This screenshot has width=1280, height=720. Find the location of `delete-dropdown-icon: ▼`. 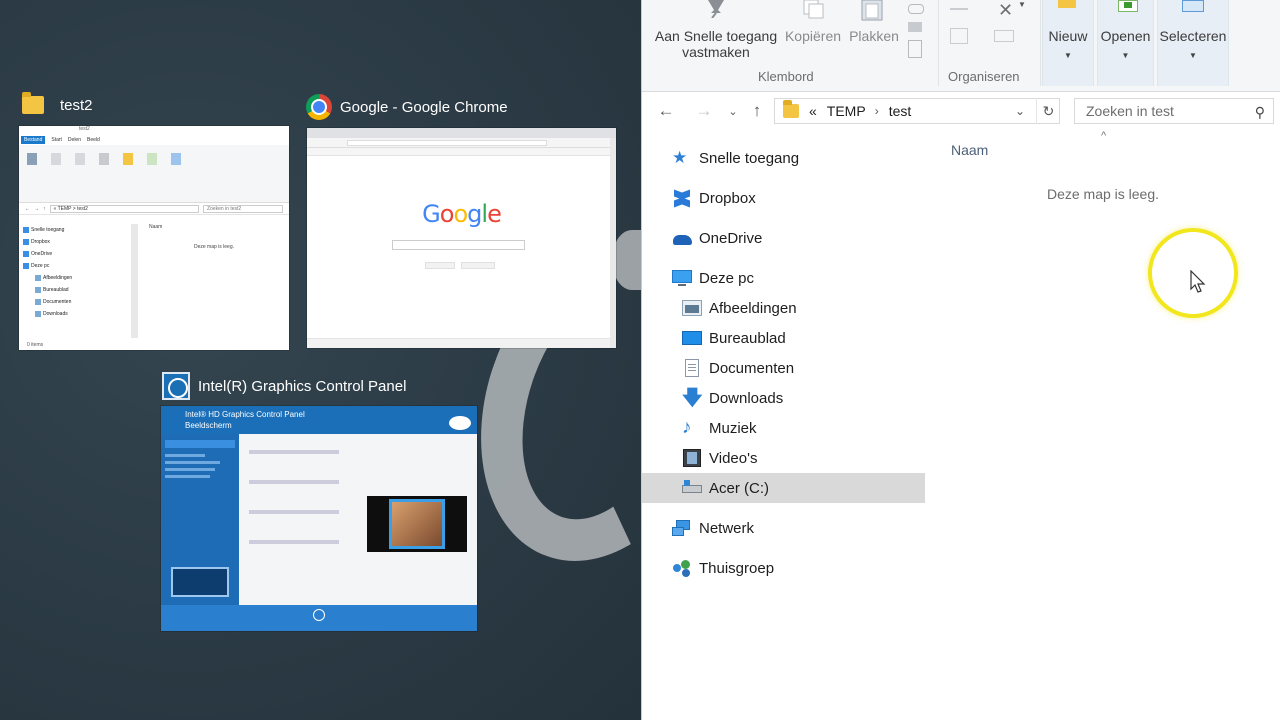

delete-dropdown-icon: ▼ is located at coordinates (1022, 4).